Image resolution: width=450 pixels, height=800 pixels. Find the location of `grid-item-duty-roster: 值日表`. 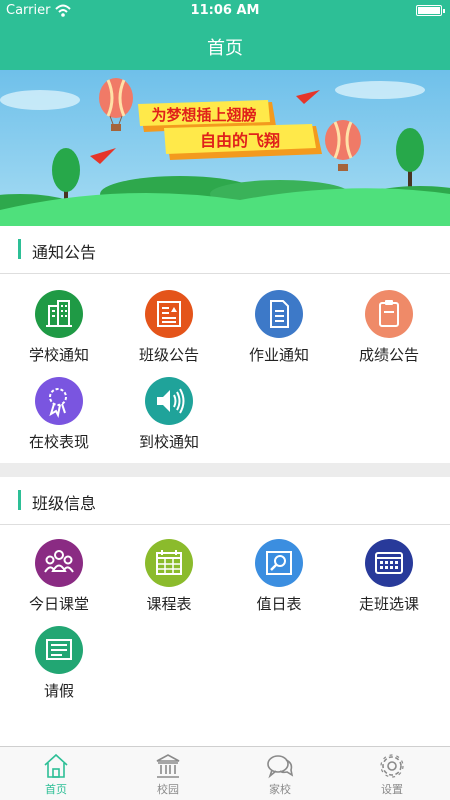

grid-item-duty-roster: 值日表 is located at coordinates (276, 580).